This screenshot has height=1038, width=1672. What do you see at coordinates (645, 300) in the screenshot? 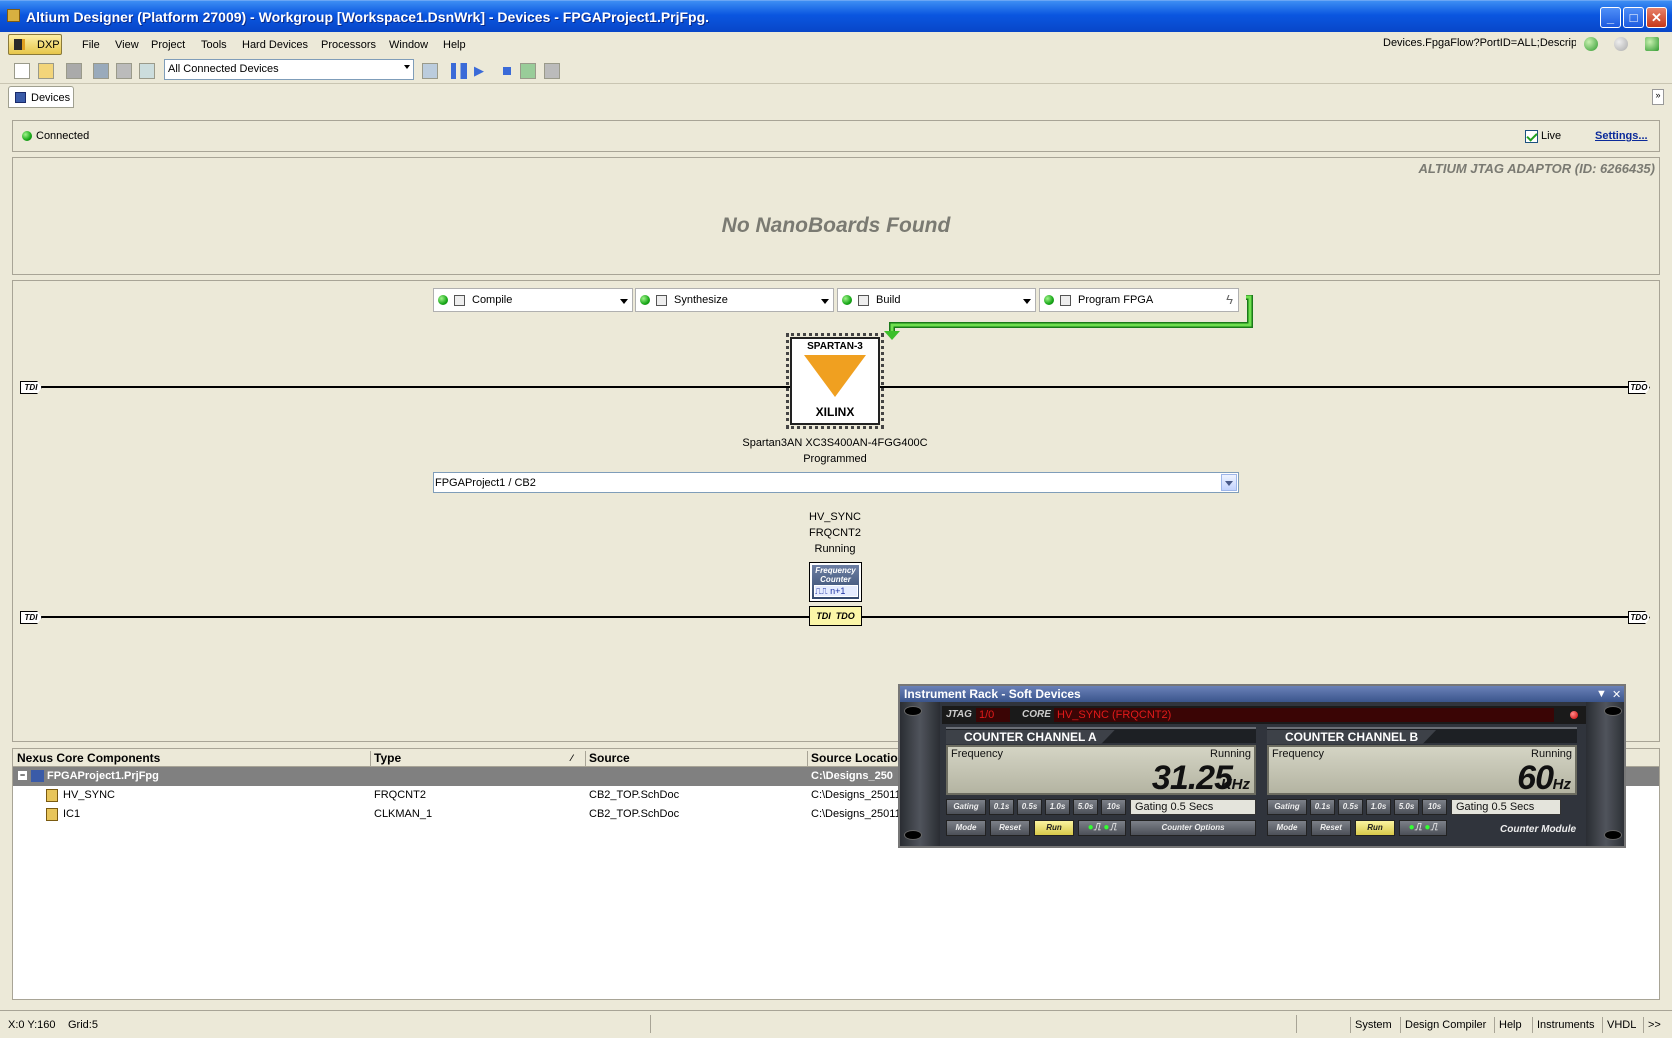
I see `synthesize-status-icon` at bounding box center [645, 300].